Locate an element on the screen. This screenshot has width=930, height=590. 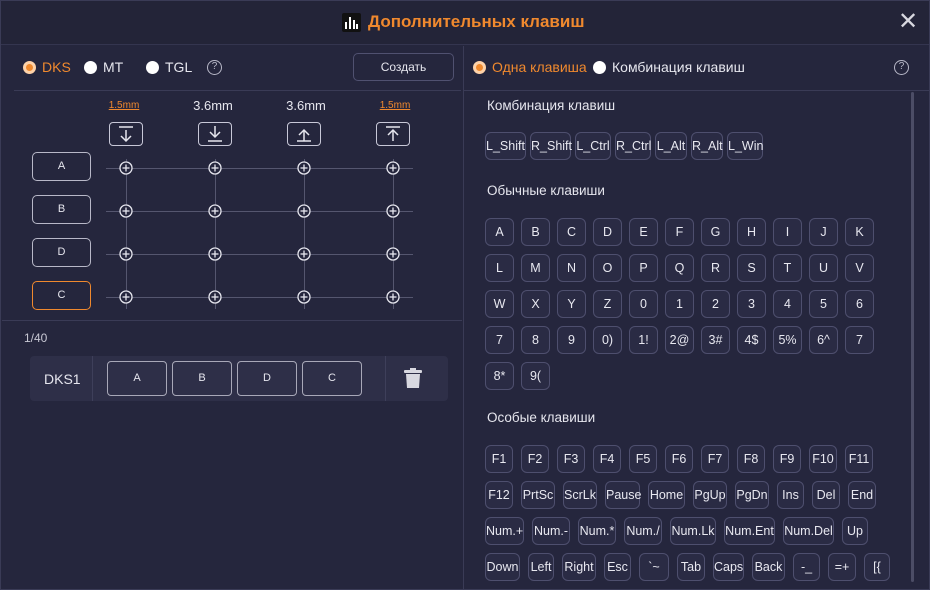
keyboard-key: PgUp is located at coordinates (710, 495).